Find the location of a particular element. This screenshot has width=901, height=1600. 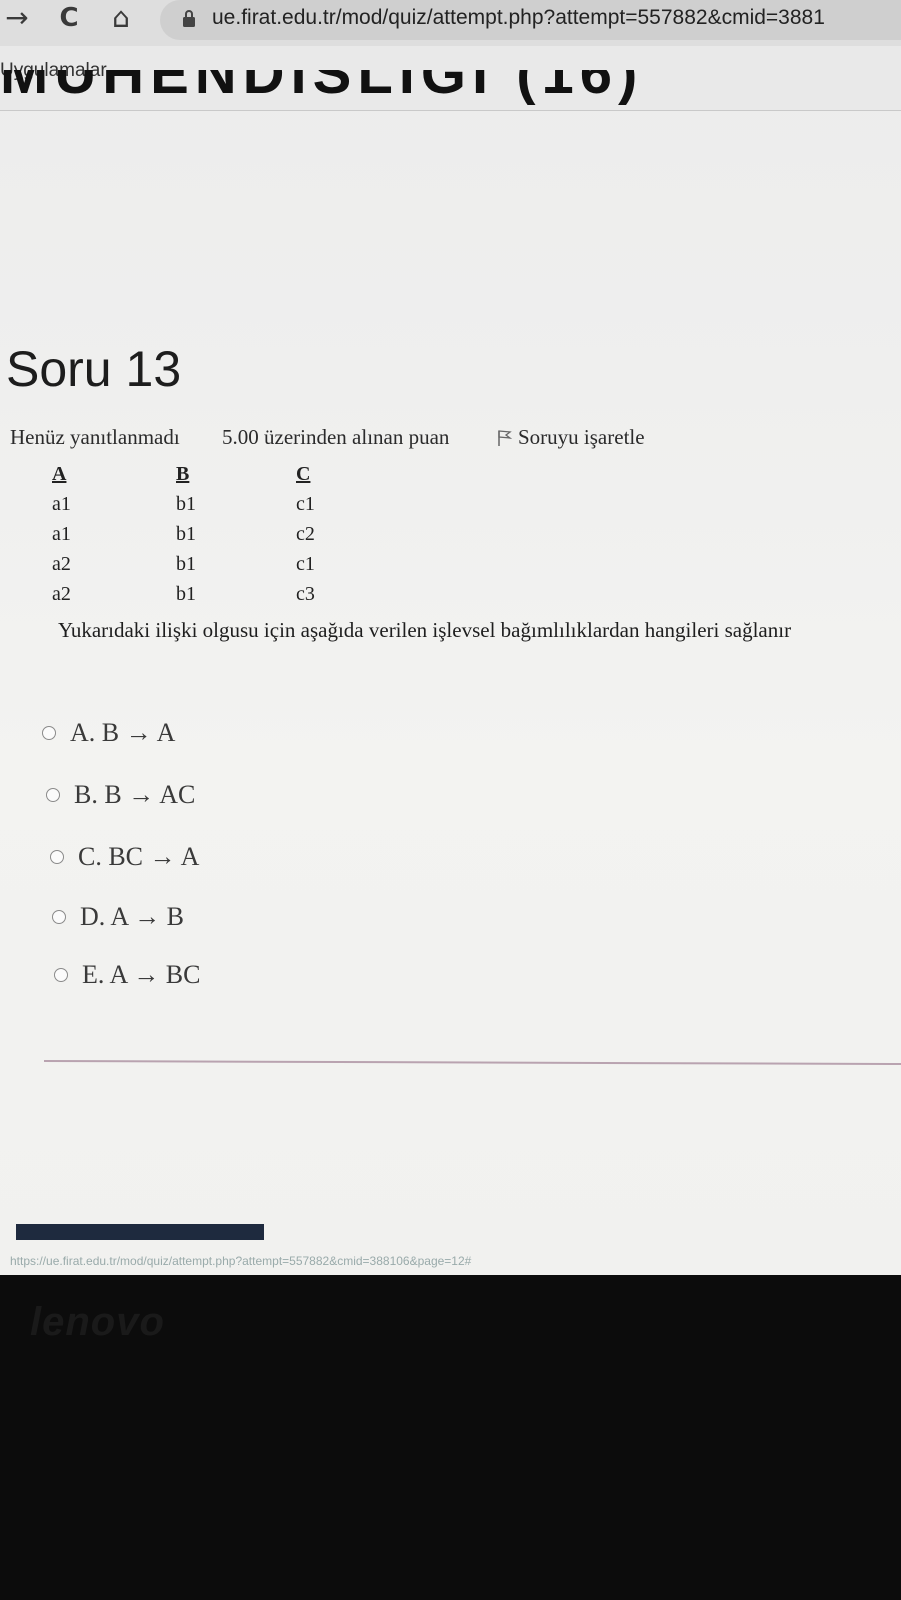

option-label: E. A → BC is located at coordinates (141, 974).